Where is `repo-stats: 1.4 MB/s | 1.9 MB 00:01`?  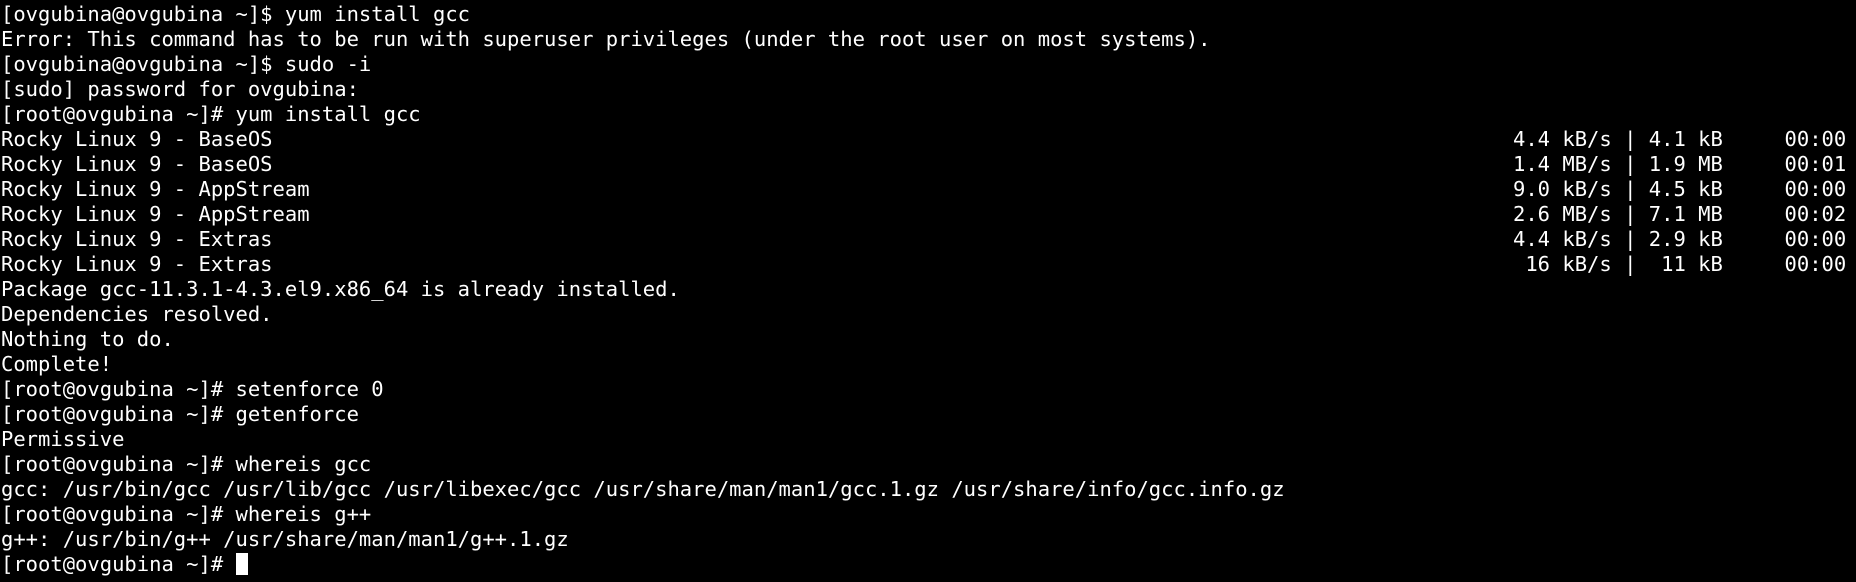
repo-stats: 1.4 MB/s | 1.9 MB 00:01 is located at coordinates (1680, 164).